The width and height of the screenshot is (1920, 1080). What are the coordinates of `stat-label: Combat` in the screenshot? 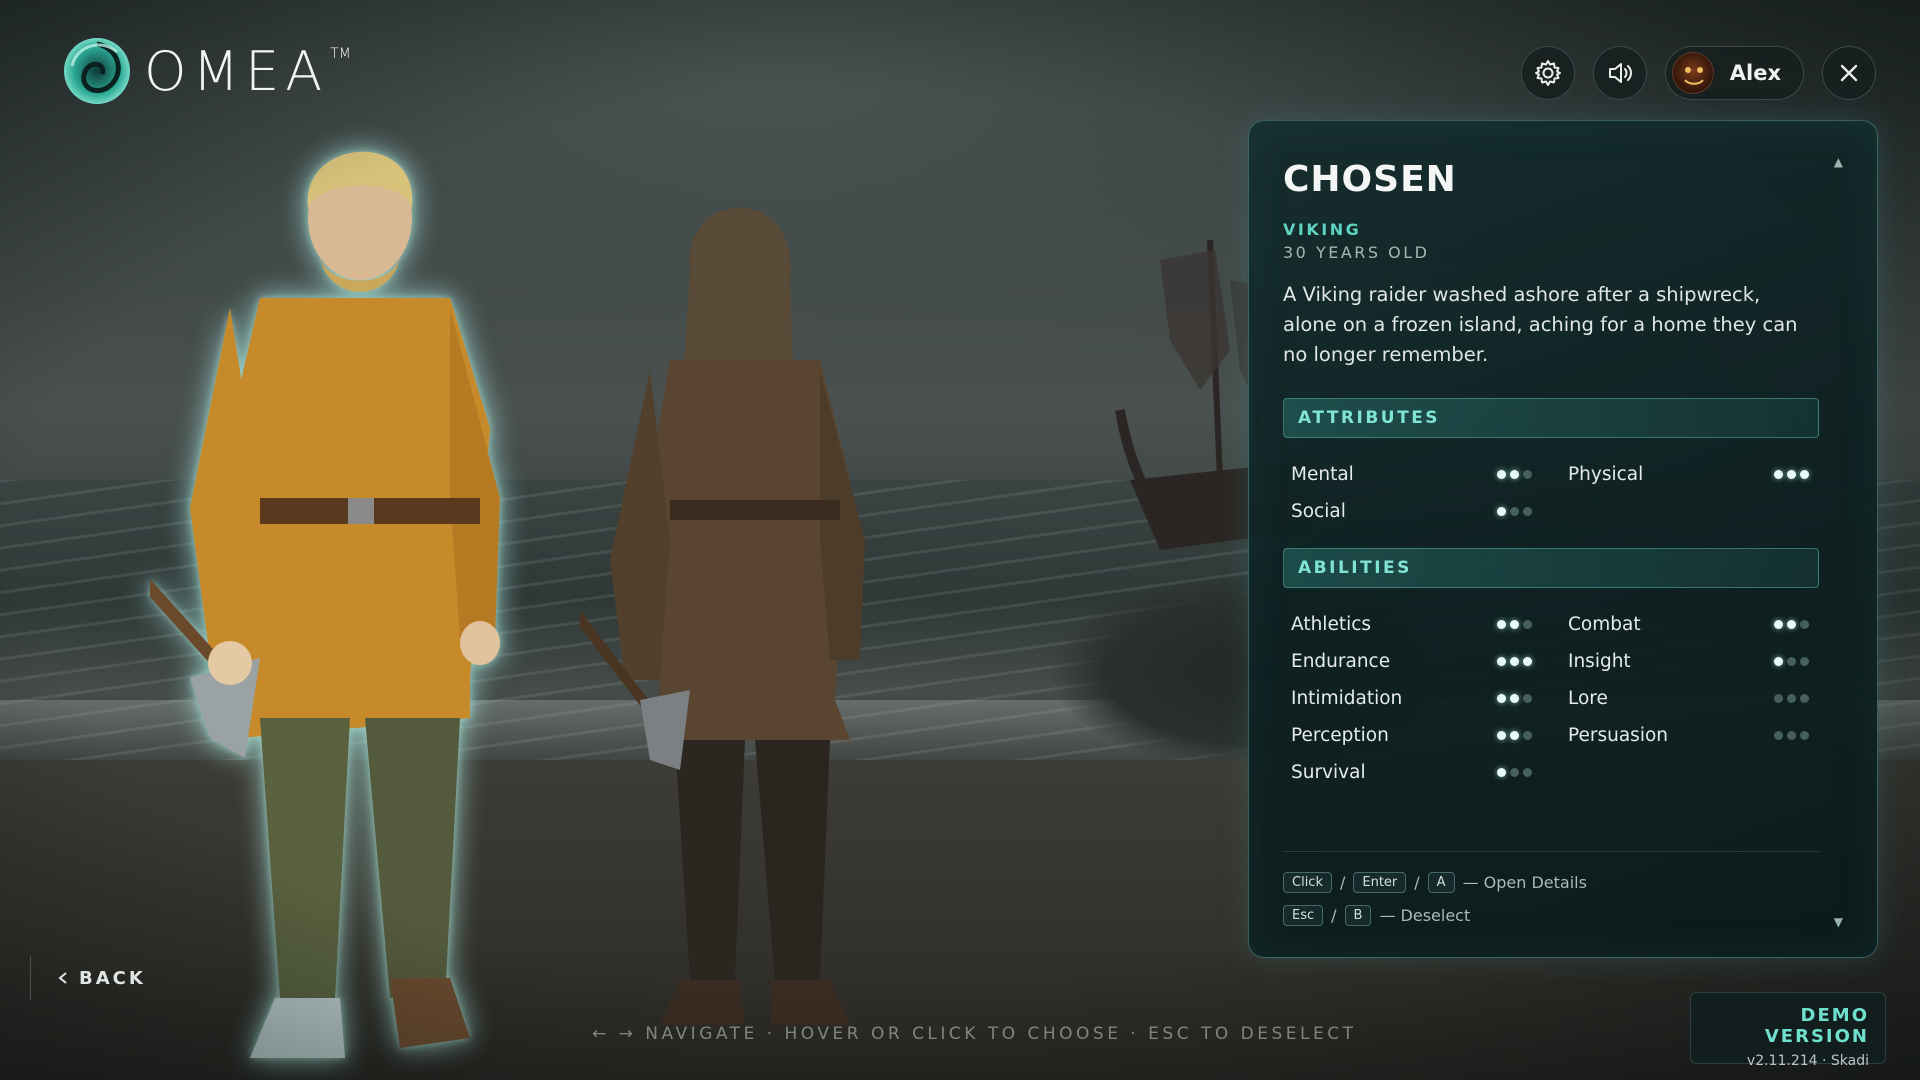 It's located at (1604, 624).